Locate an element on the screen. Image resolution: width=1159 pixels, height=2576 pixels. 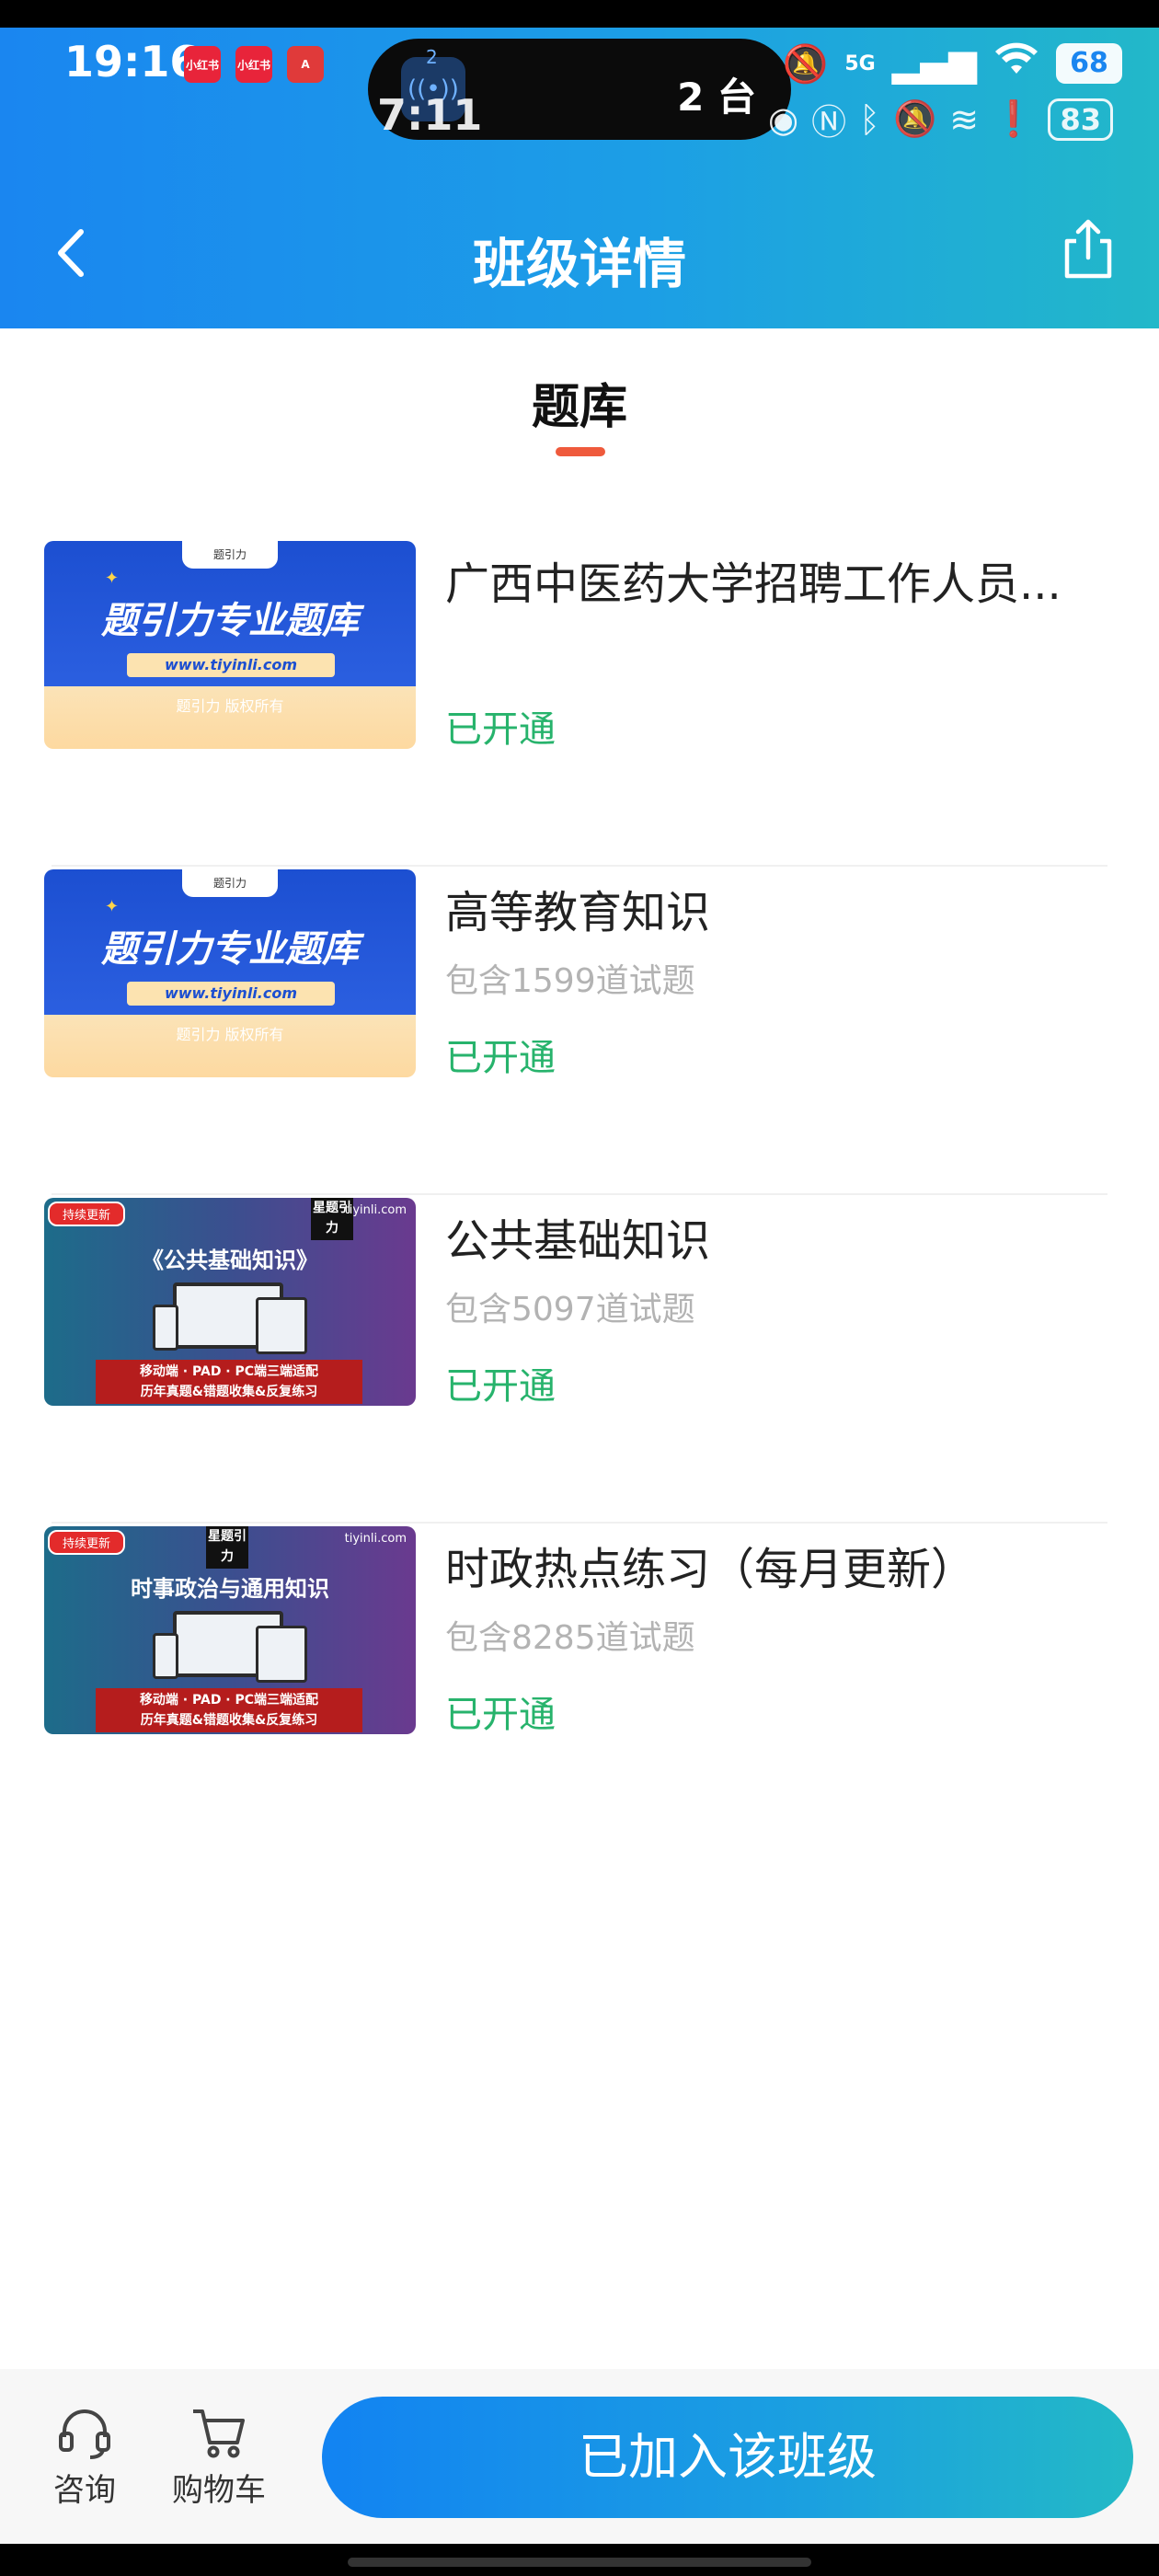
tab-question-bank: 题库 is located at coordinates (579, 412).